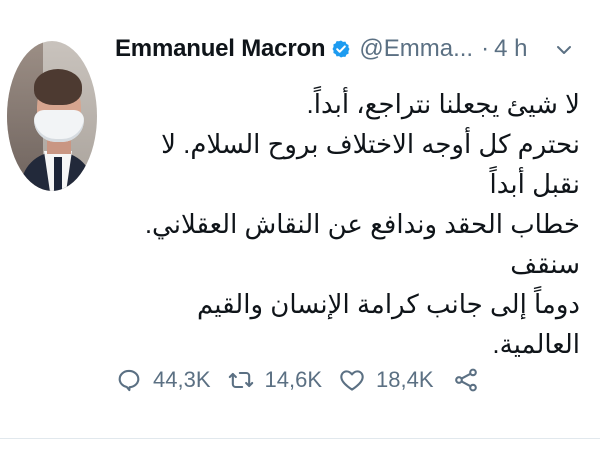 This screenshot has height=450, width=600. What do you see at coordinates (405, 379) in the screenshot?
I see `like-count: 18,4K` at bounding box center [405, 379].